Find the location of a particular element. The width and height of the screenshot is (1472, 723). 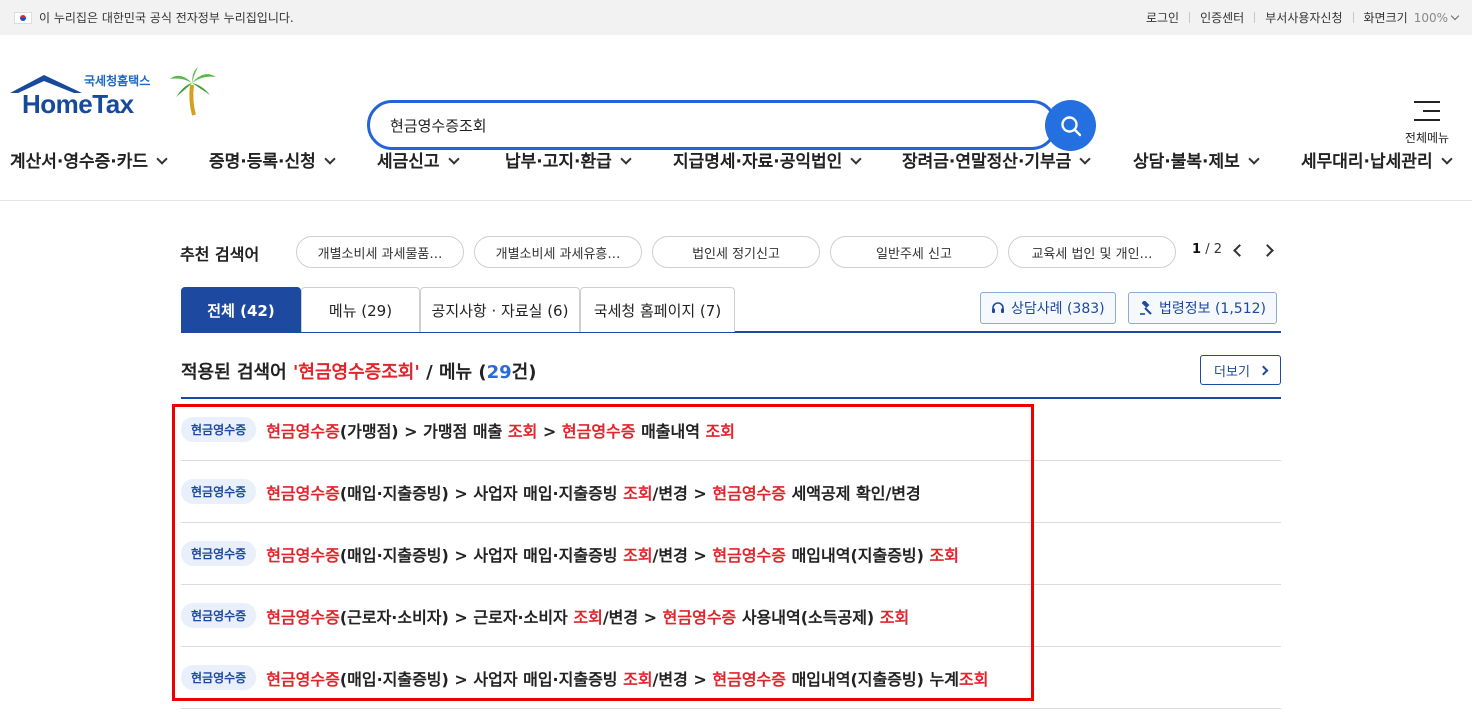

utility-links: 로그인 인증센터 부서사용자신청 화면크기 100% is located at coordinates (1303, 17).